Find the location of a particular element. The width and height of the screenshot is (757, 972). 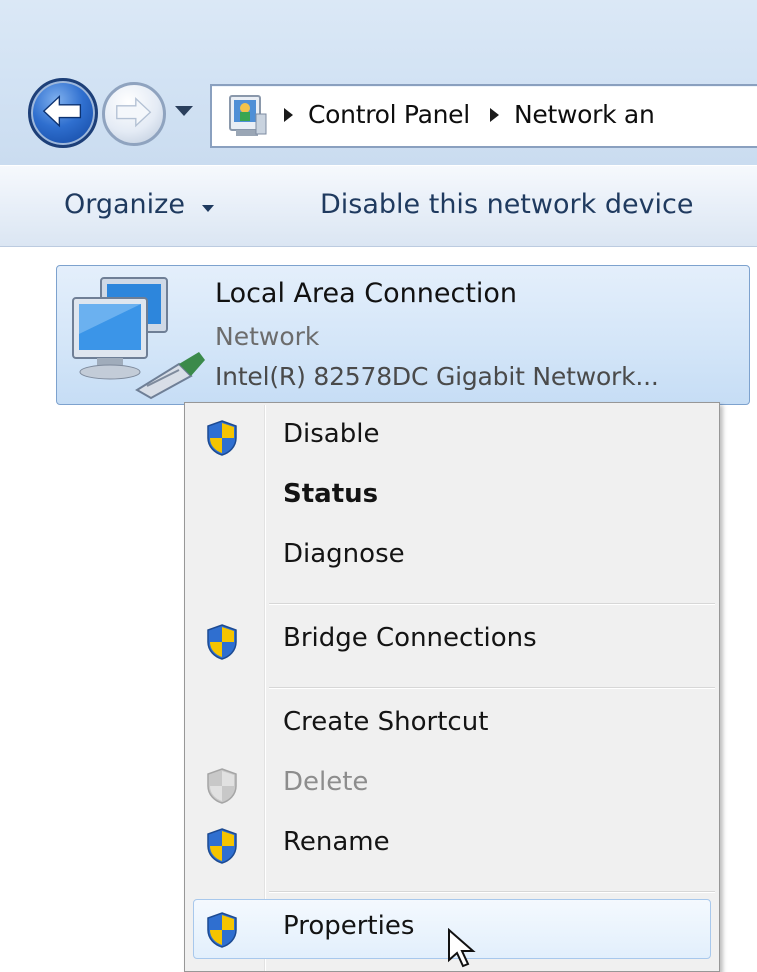

organize-button: Organize is located at coordinates (124, 204).